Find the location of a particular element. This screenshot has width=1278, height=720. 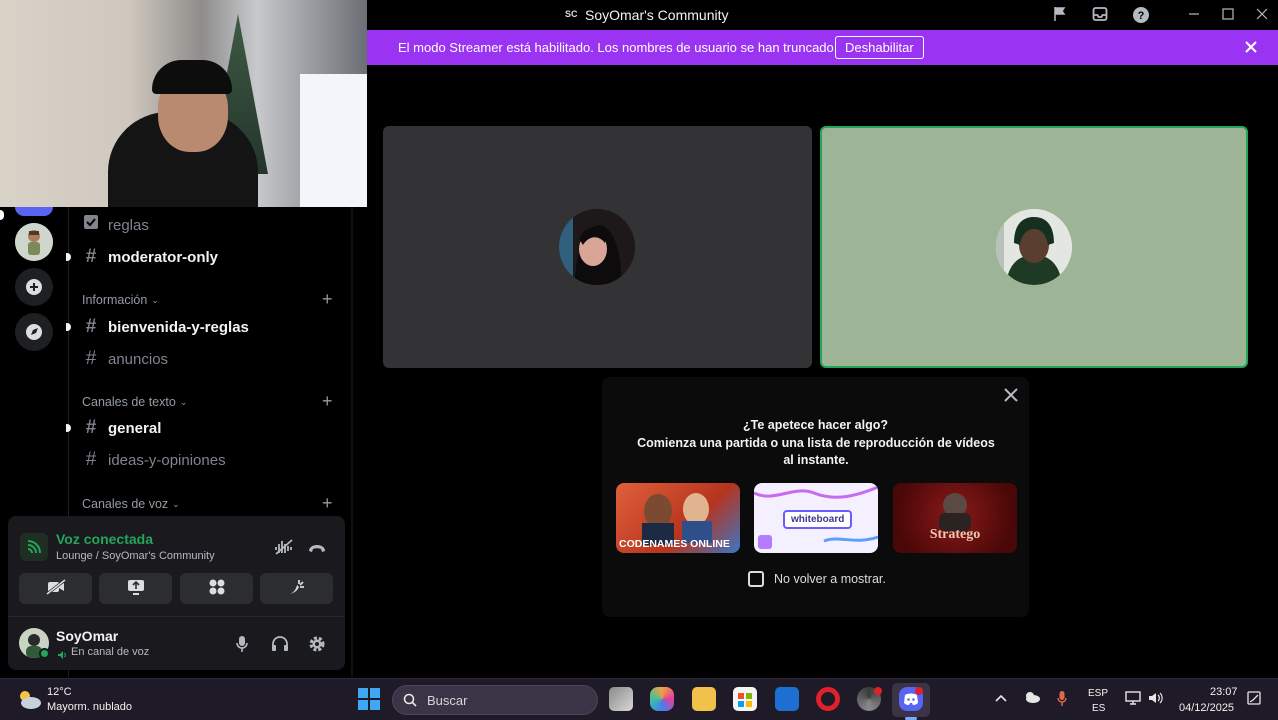

game-whiteboard: whiteboard is located at coordinates (816, 518).